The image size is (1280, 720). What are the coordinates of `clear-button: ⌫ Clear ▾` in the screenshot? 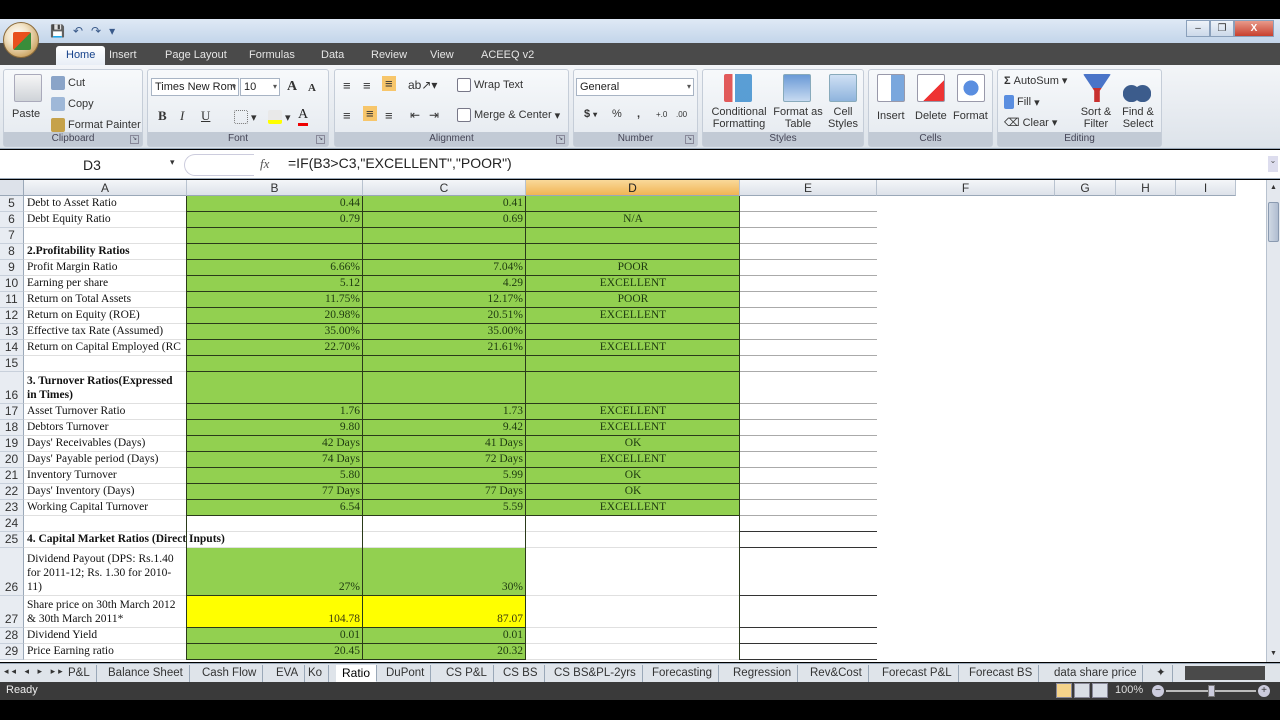 It's located at (1030, 123).